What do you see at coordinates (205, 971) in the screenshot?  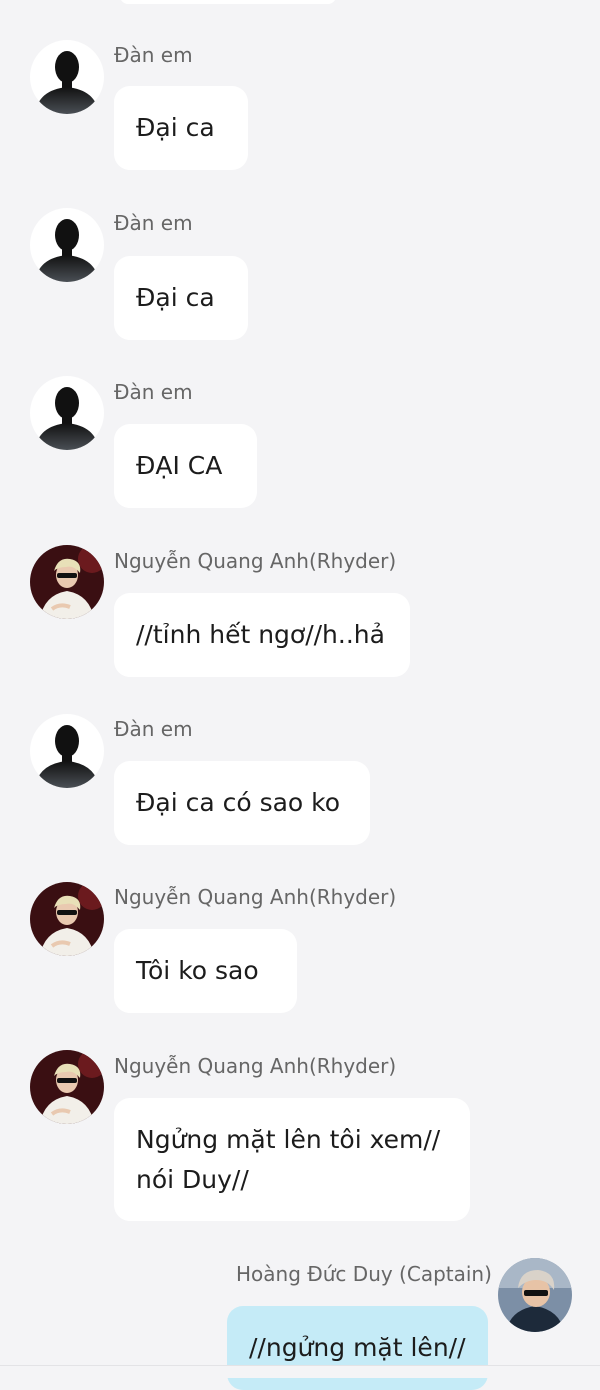 I see `message-bubble: Tôi ko sao` at bounding box center [205, 971].